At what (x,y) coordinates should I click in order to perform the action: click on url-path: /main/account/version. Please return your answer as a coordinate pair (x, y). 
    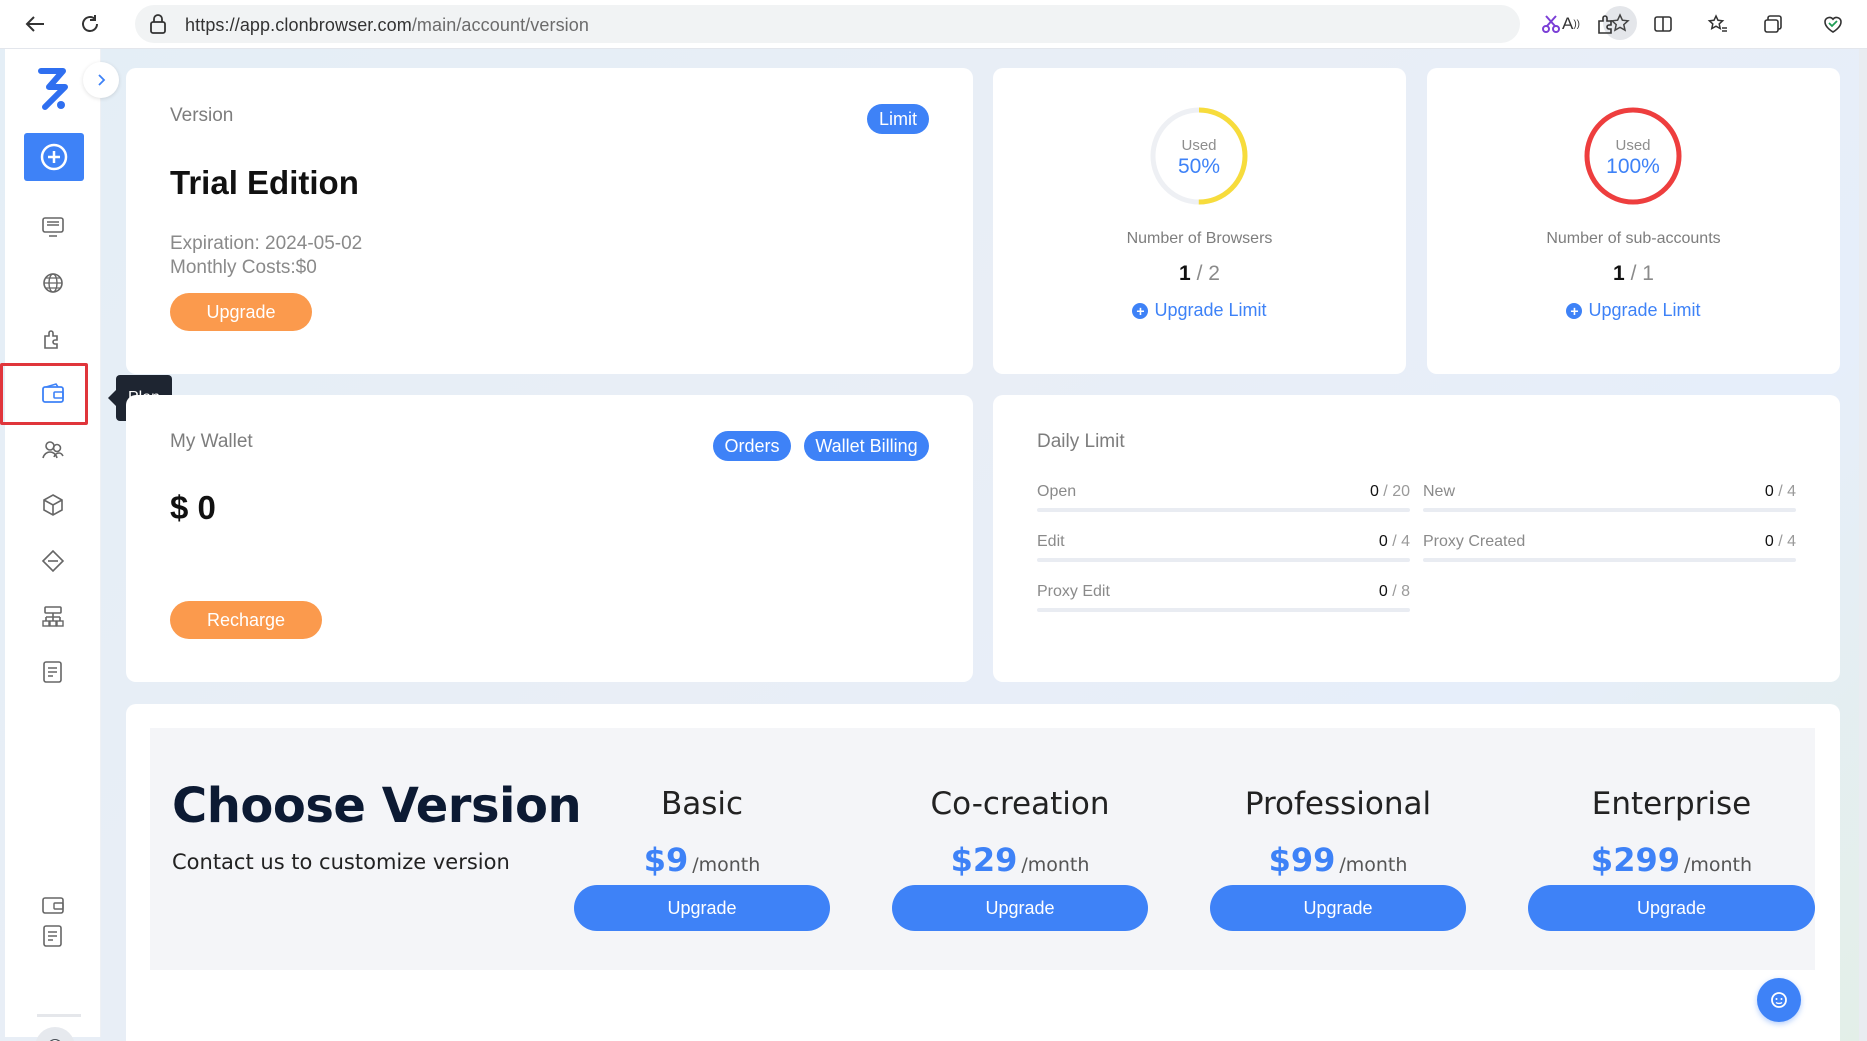
    Looking at the image, I should click on (500, 25).